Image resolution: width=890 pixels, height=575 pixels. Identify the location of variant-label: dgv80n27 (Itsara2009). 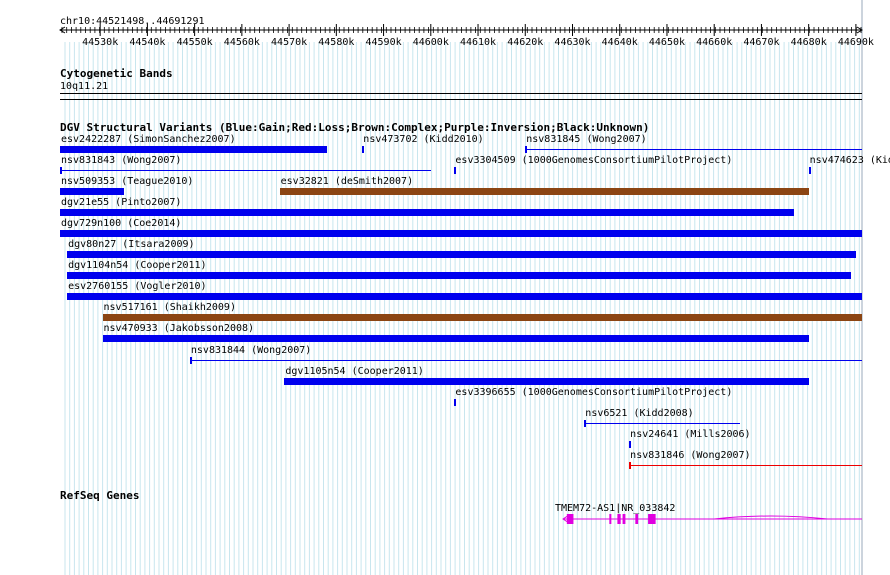
(131, 244).